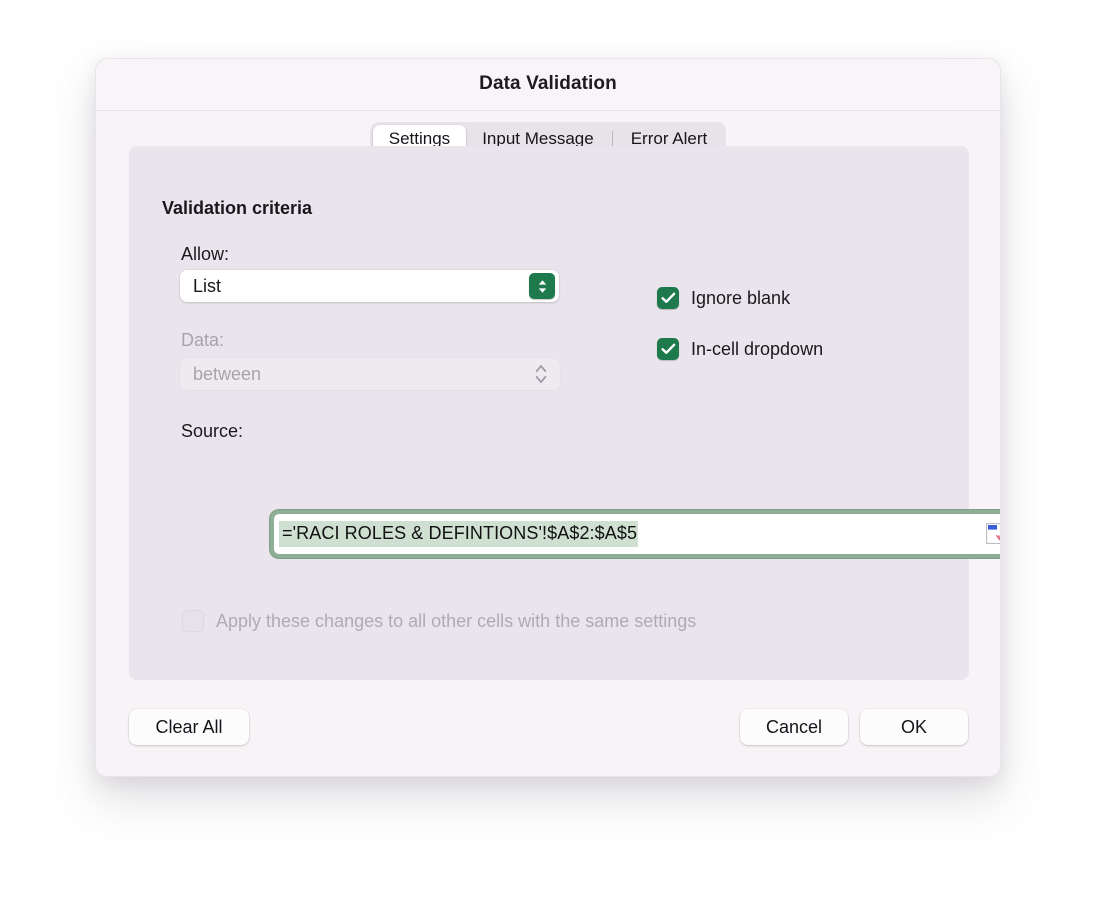 Image resolution: width=1094 pixels, height=900 pixels. I want to click on source-input: ='RACI ROLES & DEFINTIONS'!$A$2:$A$5, so click(637, 534).